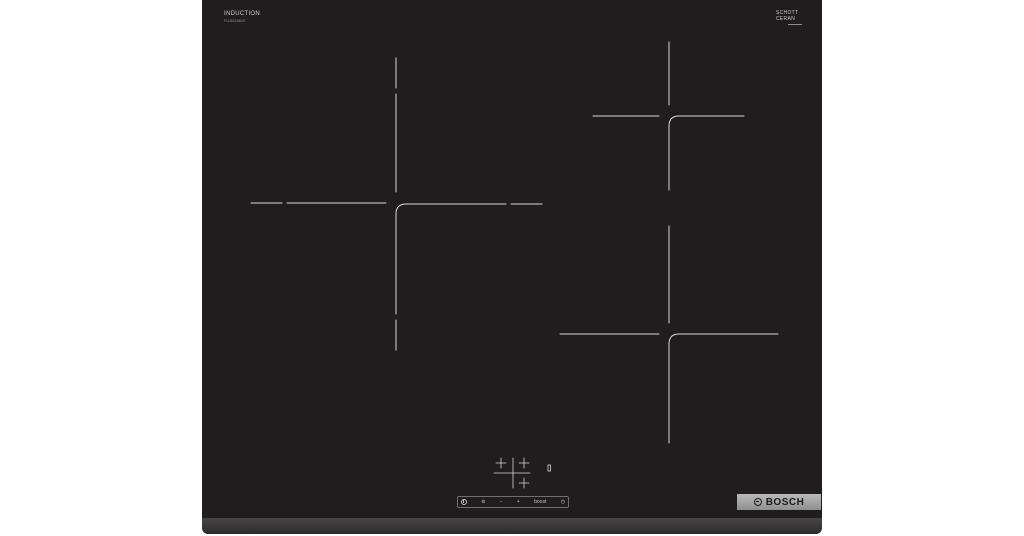  I want to click on brand-name: BOSCH, so click(785, 502).